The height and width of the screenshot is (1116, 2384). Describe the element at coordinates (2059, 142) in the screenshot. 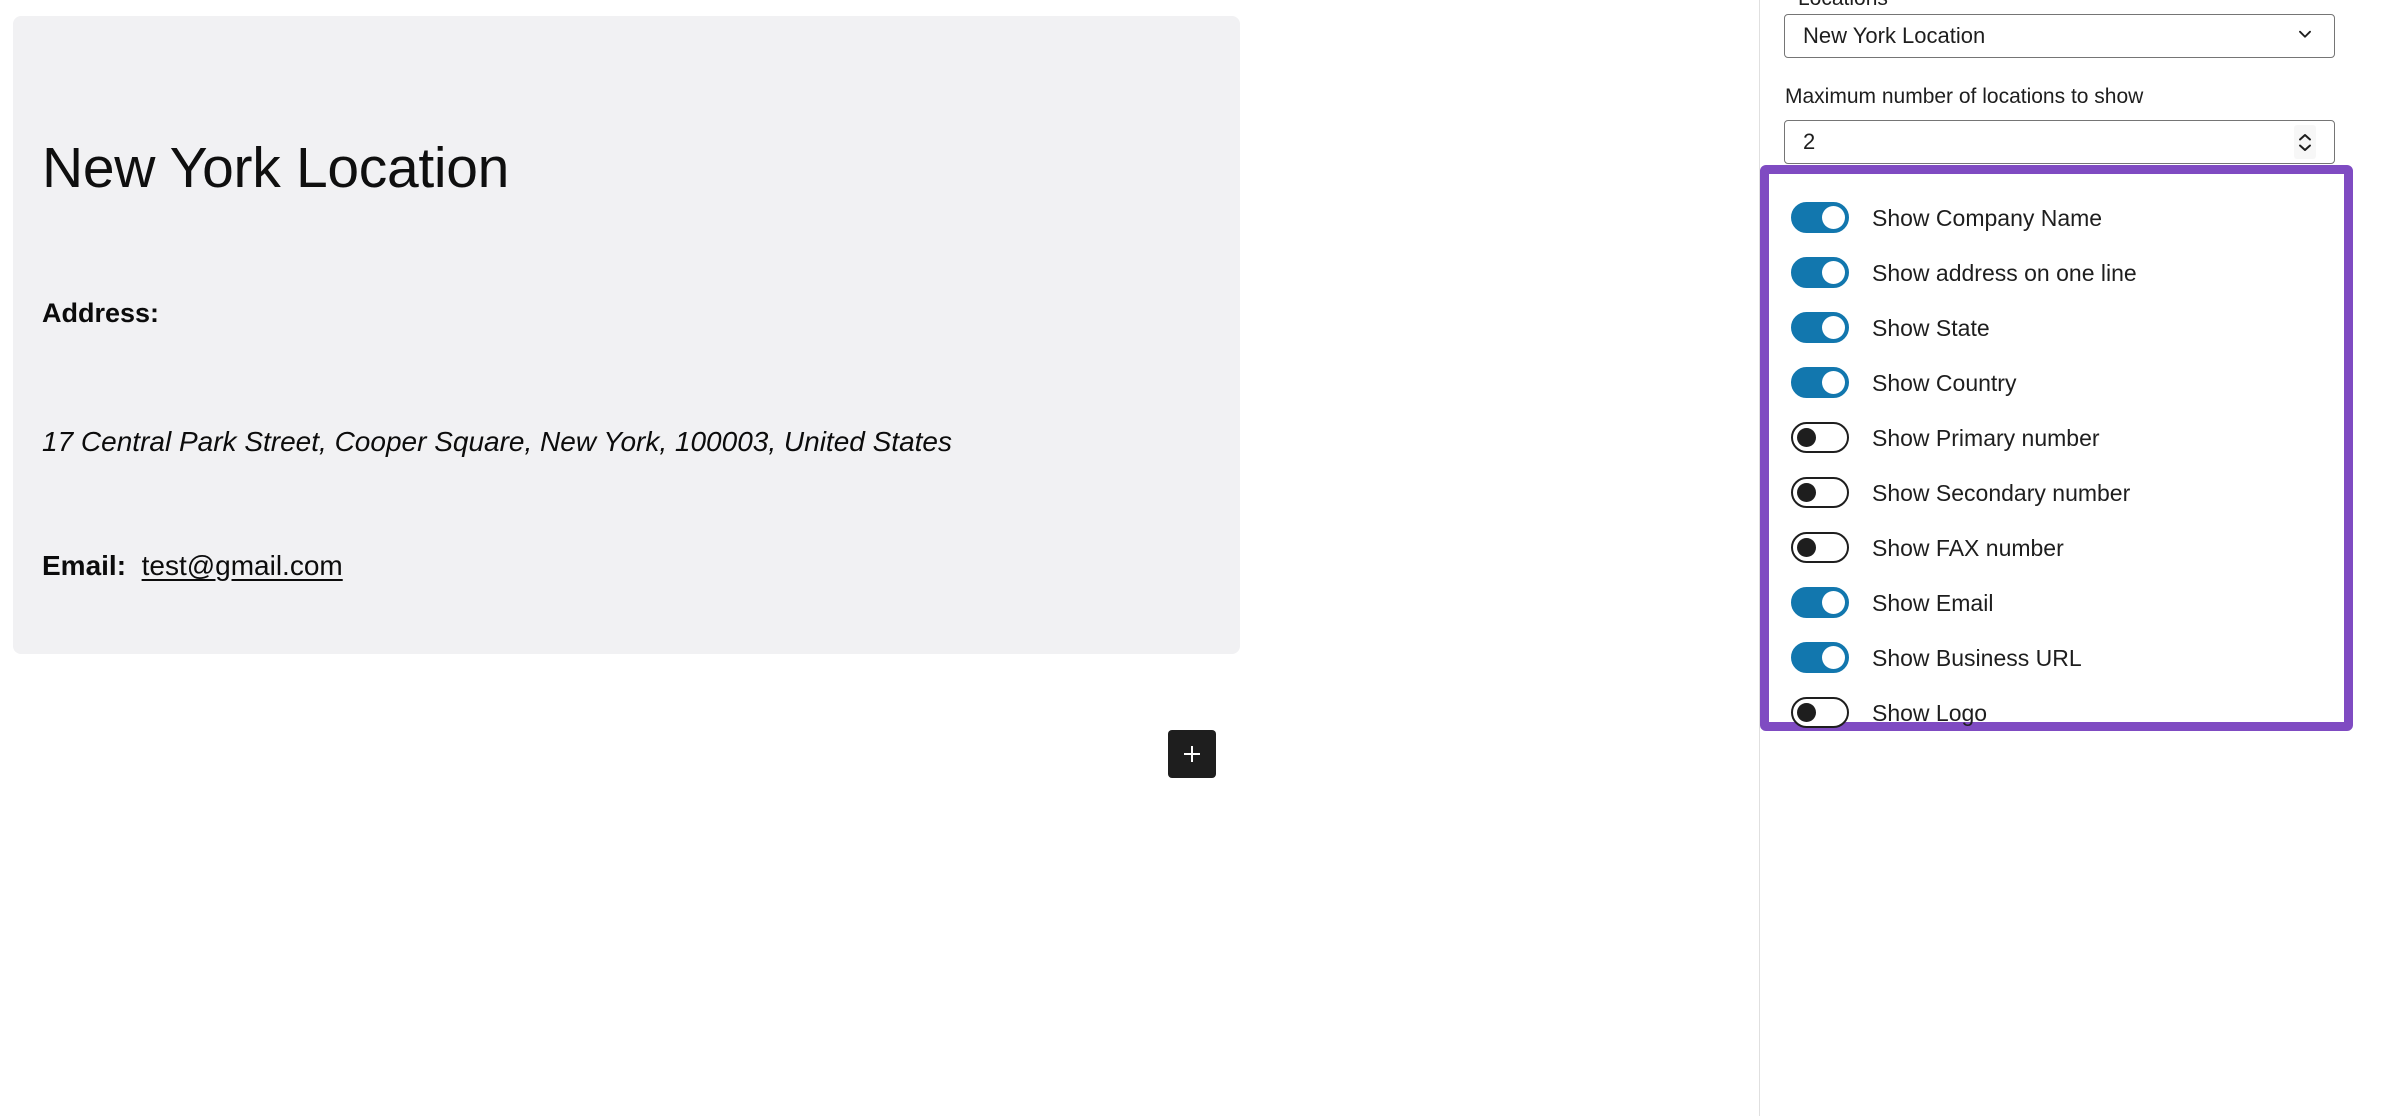

I see `max-locations-input: 2` at that location.